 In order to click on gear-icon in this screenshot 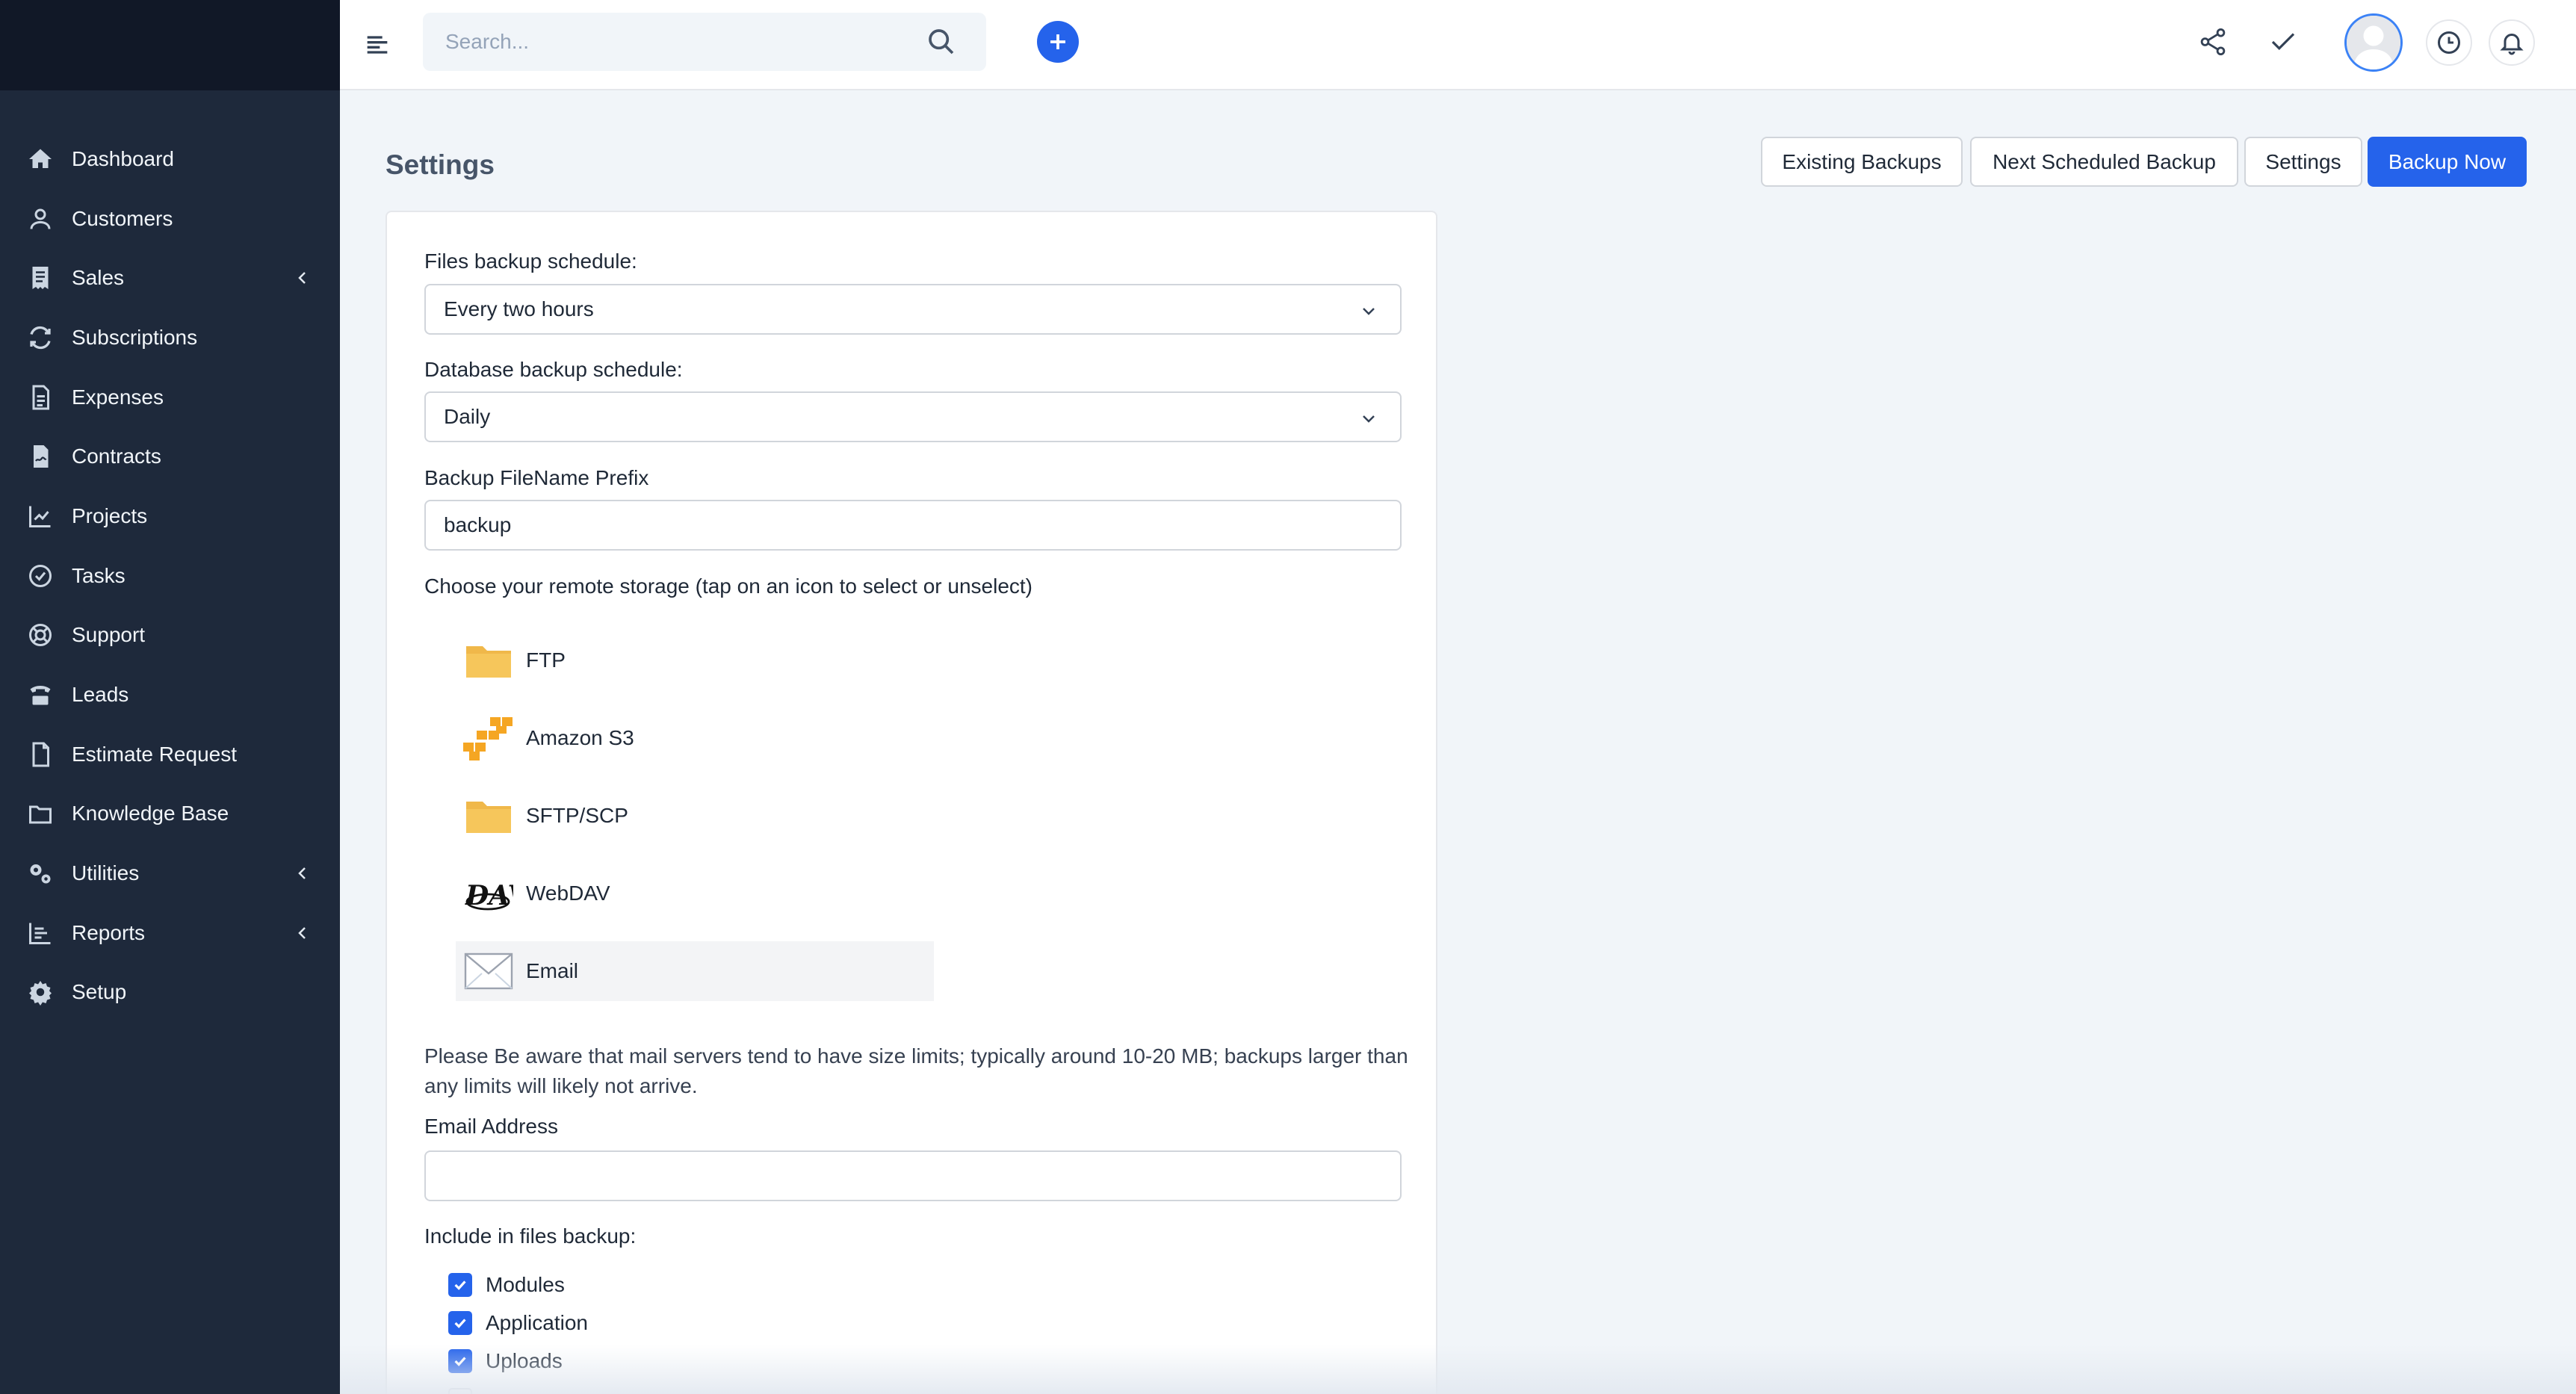, I will do `click(40, 992)`.